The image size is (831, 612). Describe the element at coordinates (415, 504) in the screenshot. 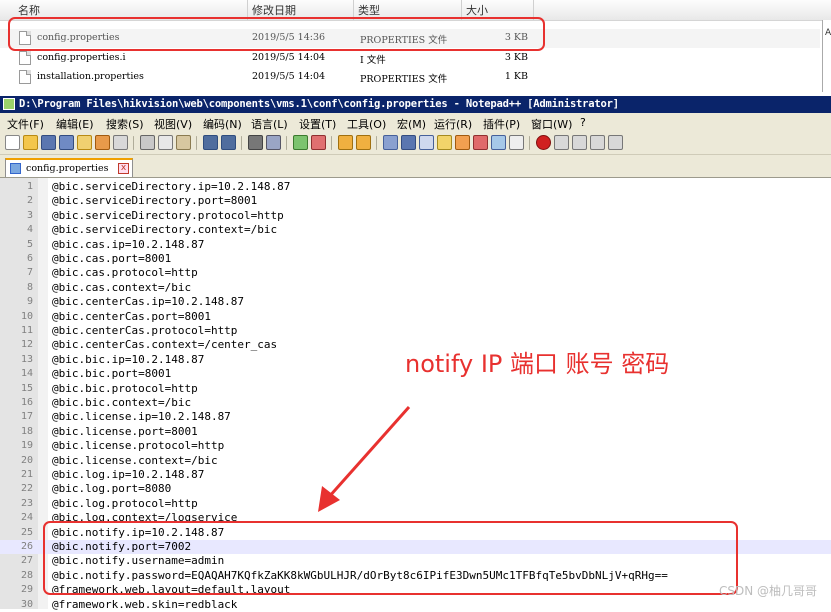

I see `code-line: 23 @bic.log.protocol=http` at that location.